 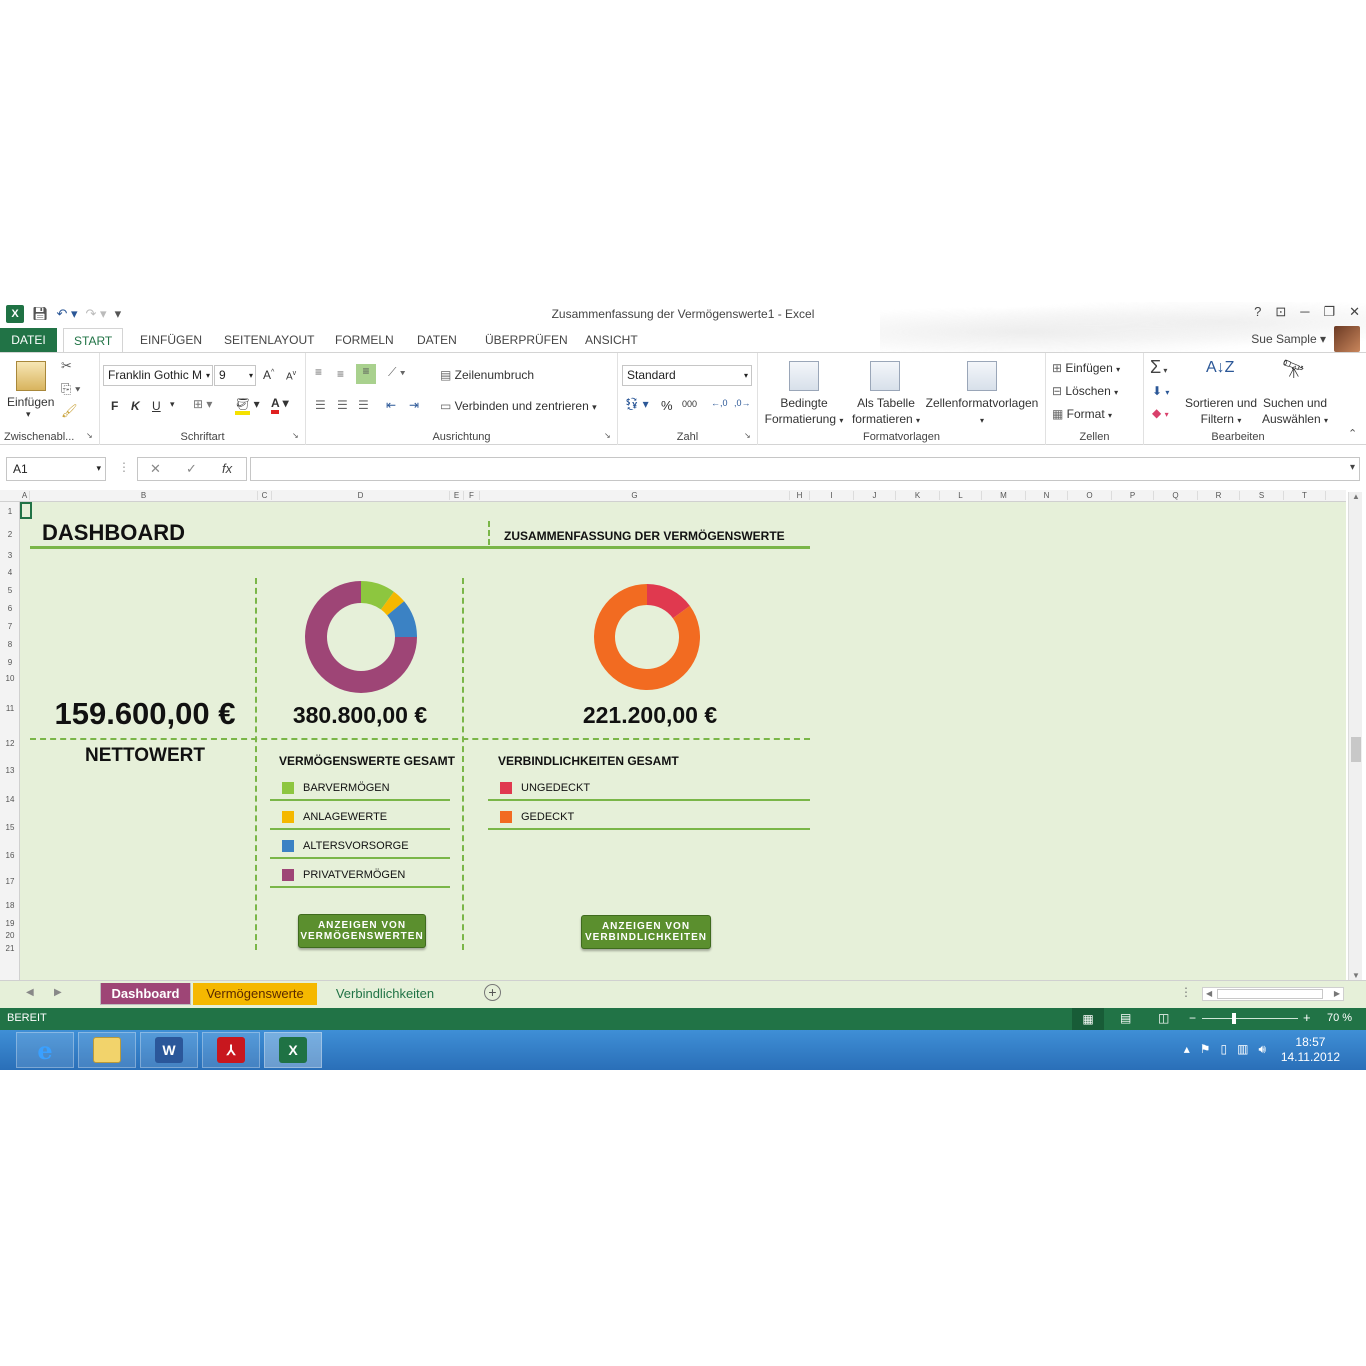 I want to click on format-as-table-icon, so click(x=885, y=376).